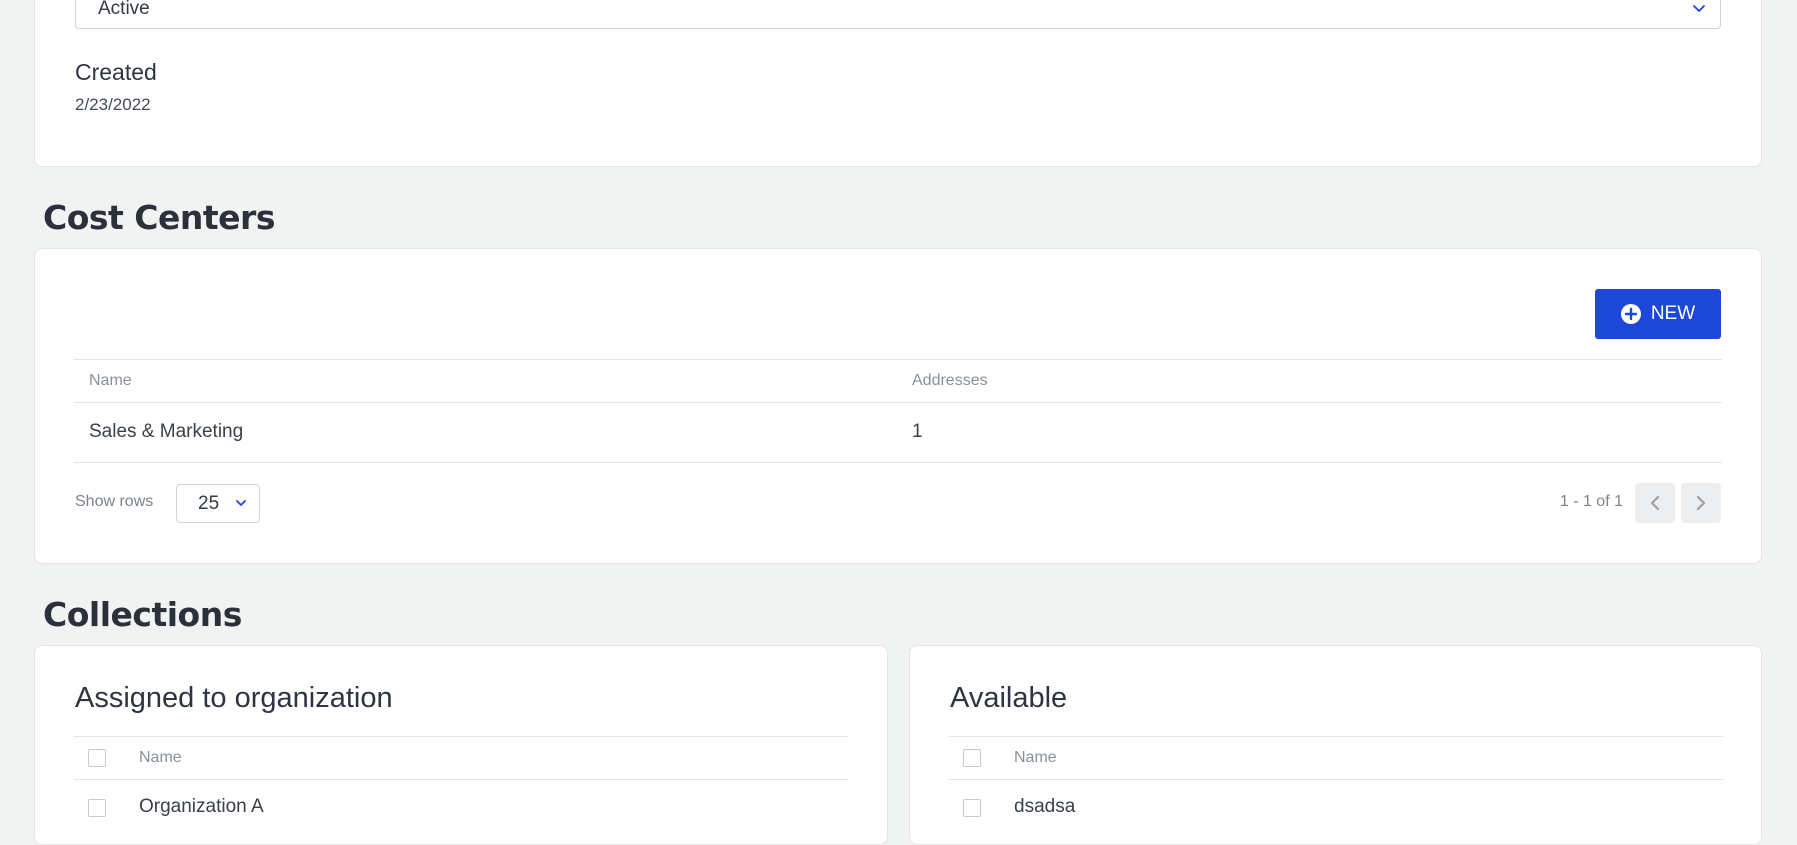 Image resolution: width=1797 pixels, height=845 pixels. Describe the element at coordinates (1009, 698) in the screenshot. I see `available-title: Available` at that location.